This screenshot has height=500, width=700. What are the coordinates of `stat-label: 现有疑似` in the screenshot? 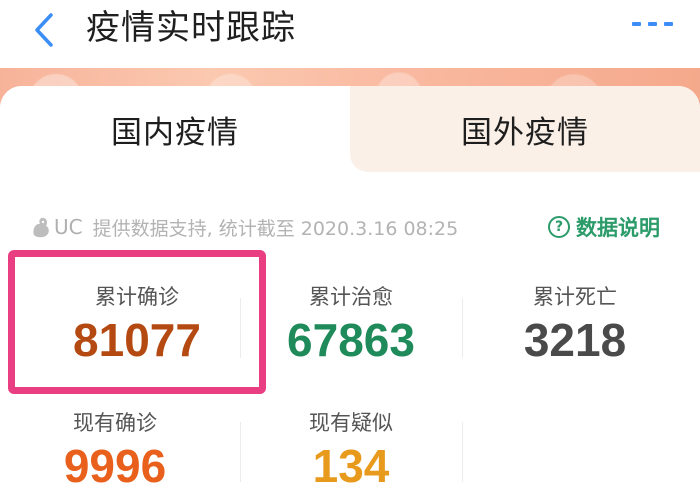 It's located at (351, 423).